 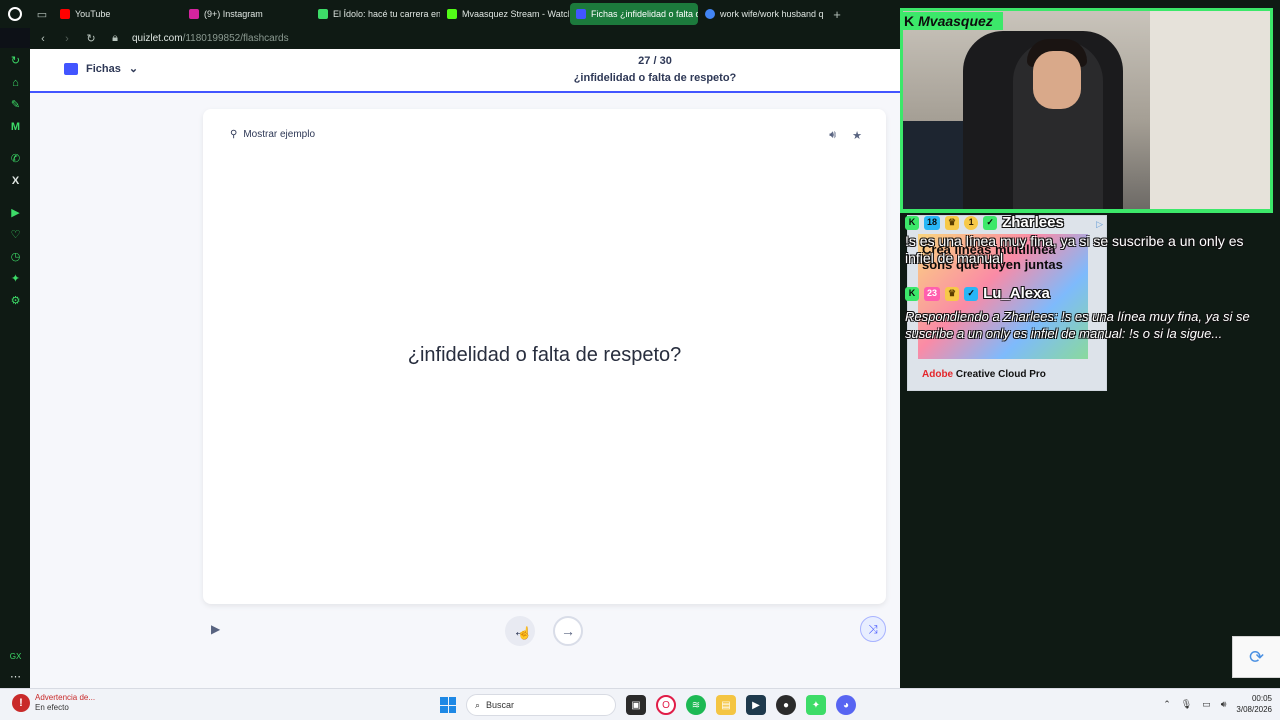 What do you see at coordinates (15, 656) in the screenshot?
I see `gx-icon: GX` at bounding box center [15, 656].